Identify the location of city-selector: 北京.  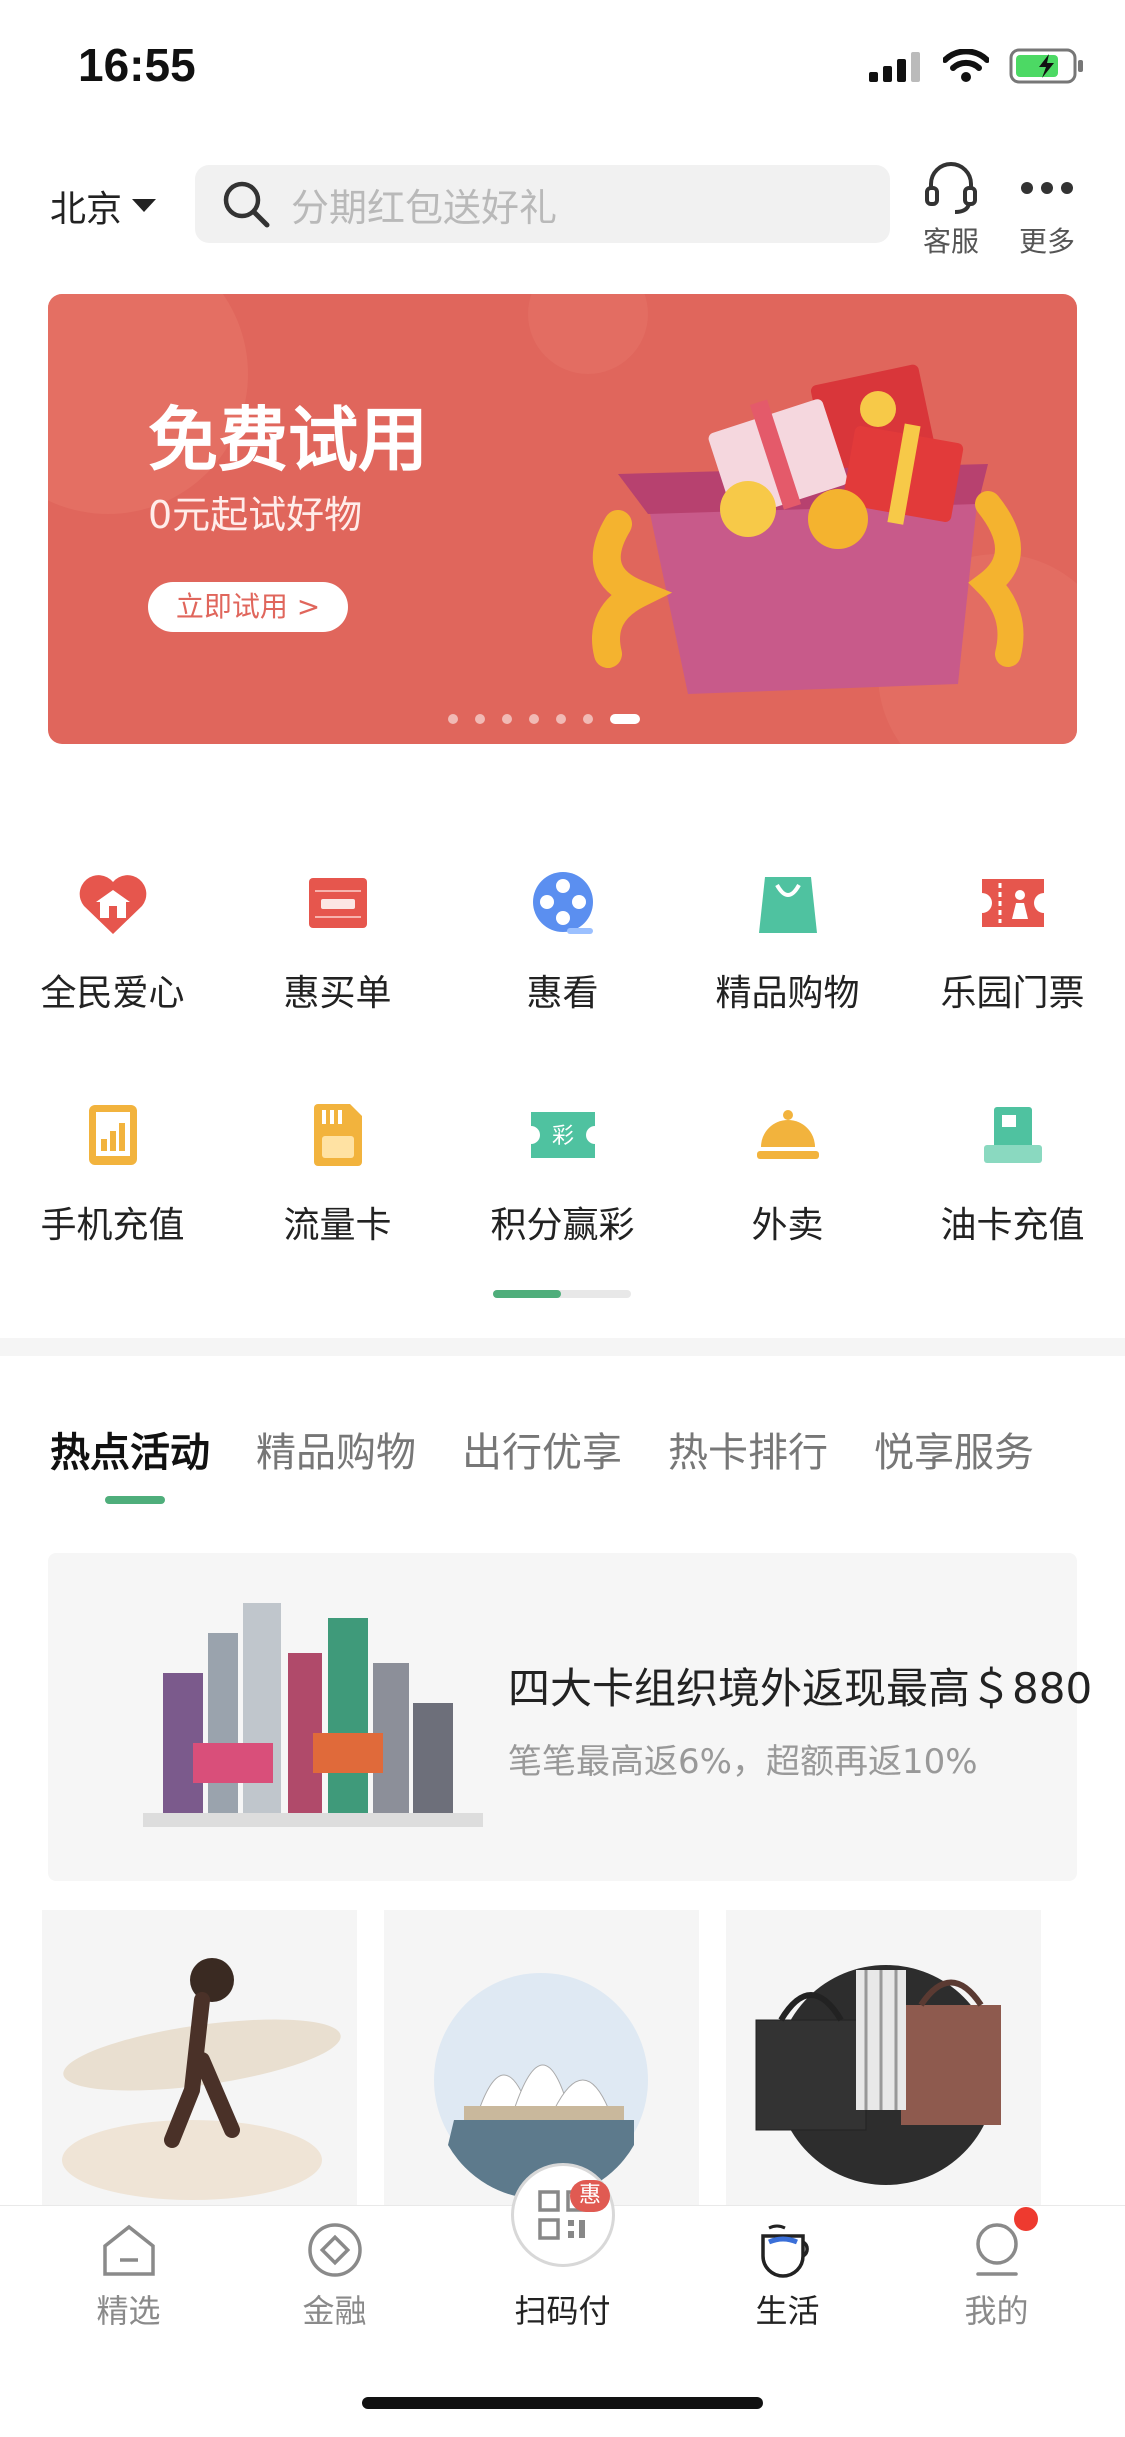
(103, 206).